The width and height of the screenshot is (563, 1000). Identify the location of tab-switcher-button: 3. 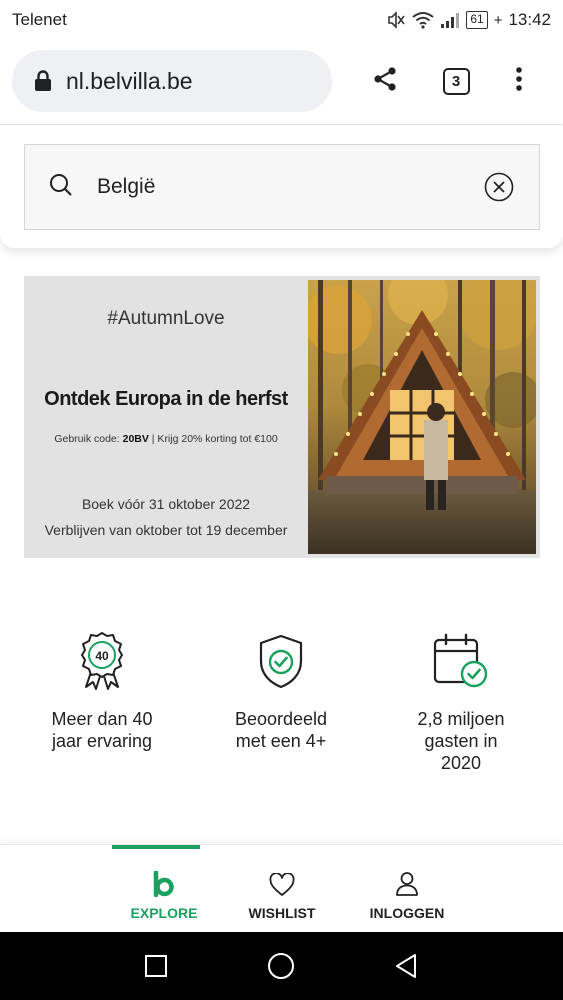
(456, 81).